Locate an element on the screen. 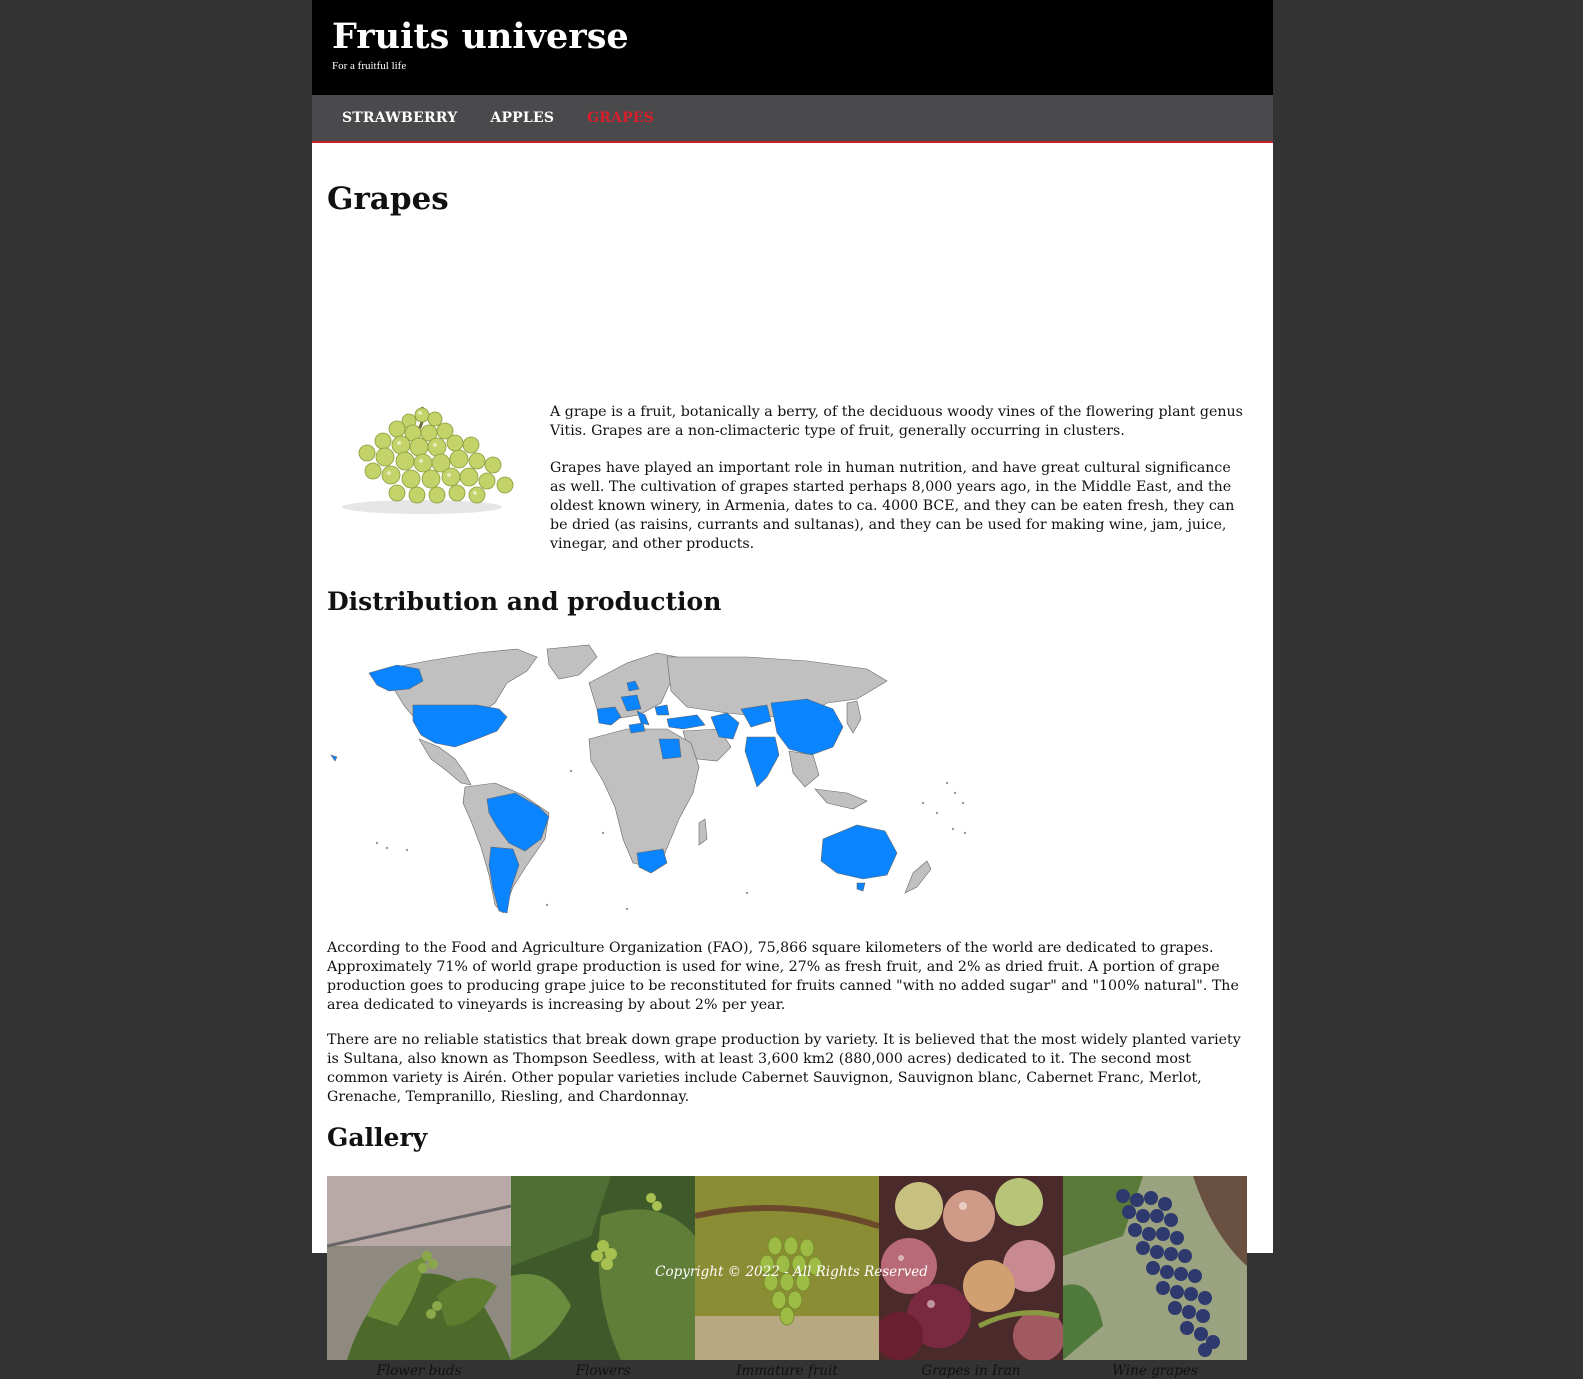  main-nav: STRAWBERRY APPLES GRAPES is located at coordinates (792, 119).